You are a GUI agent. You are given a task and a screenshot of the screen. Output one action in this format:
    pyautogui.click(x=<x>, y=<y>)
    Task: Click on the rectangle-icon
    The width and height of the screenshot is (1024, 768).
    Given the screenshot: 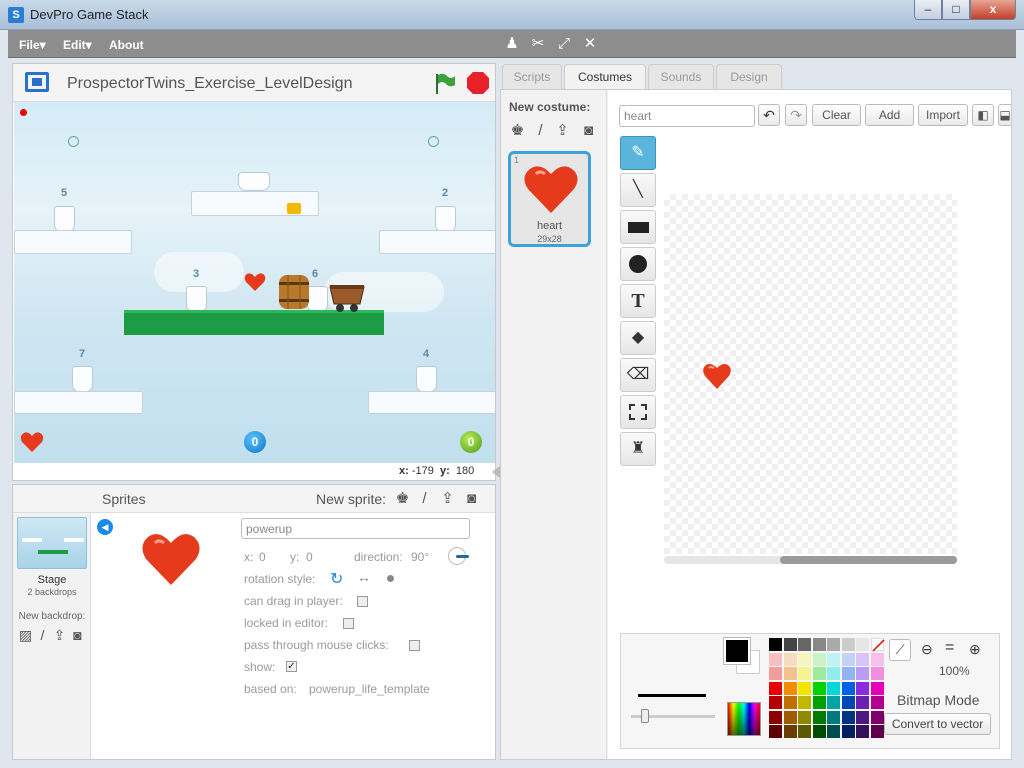 What is the action you would take?
    pyautogui.click(x=638, y=227)
    